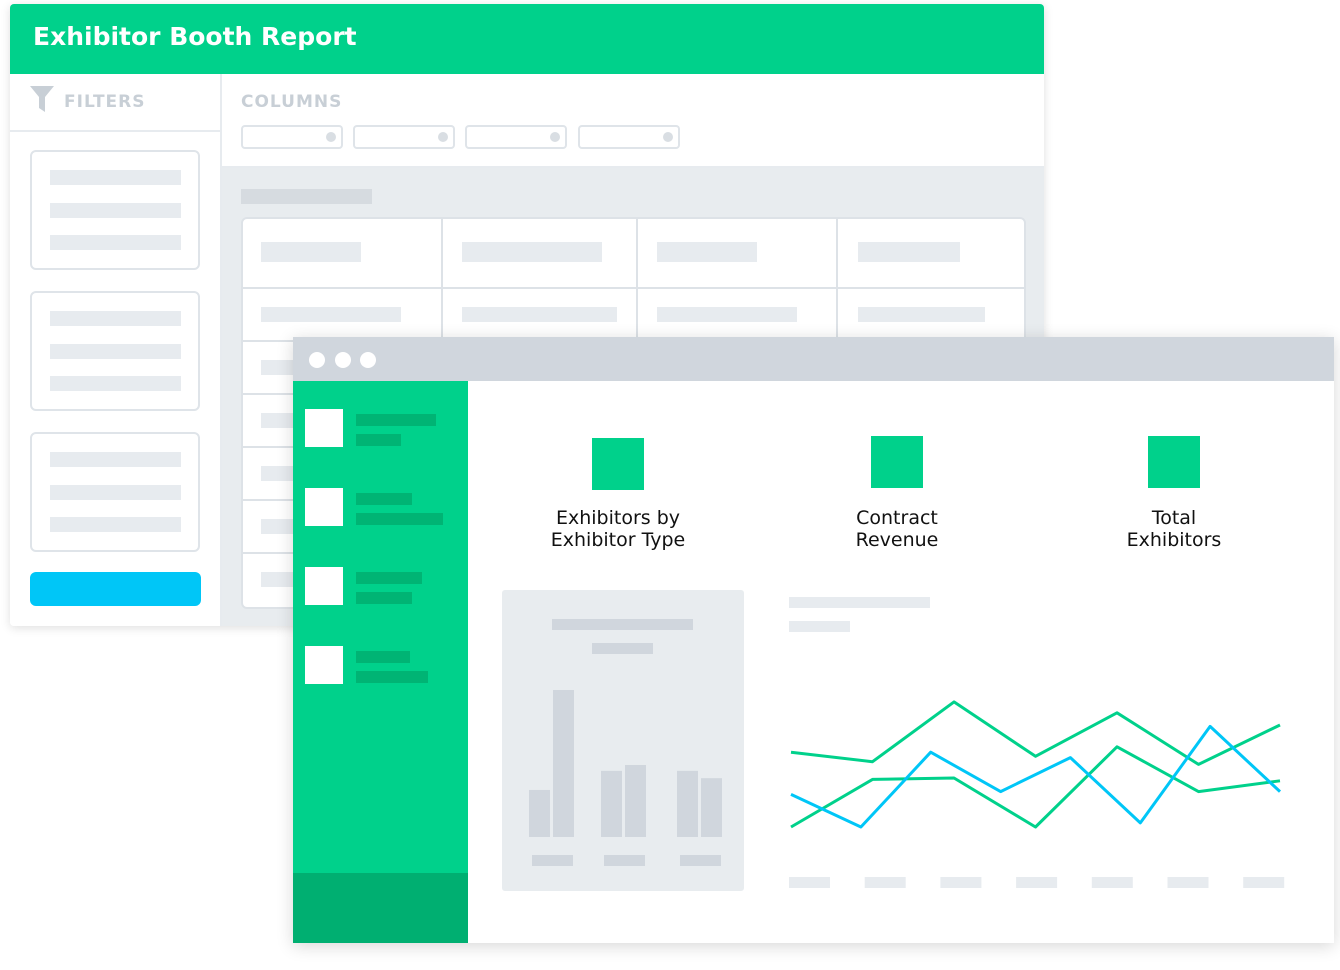  I want to click on report-header: Exhibitor Booth Report, so click(527, 39).